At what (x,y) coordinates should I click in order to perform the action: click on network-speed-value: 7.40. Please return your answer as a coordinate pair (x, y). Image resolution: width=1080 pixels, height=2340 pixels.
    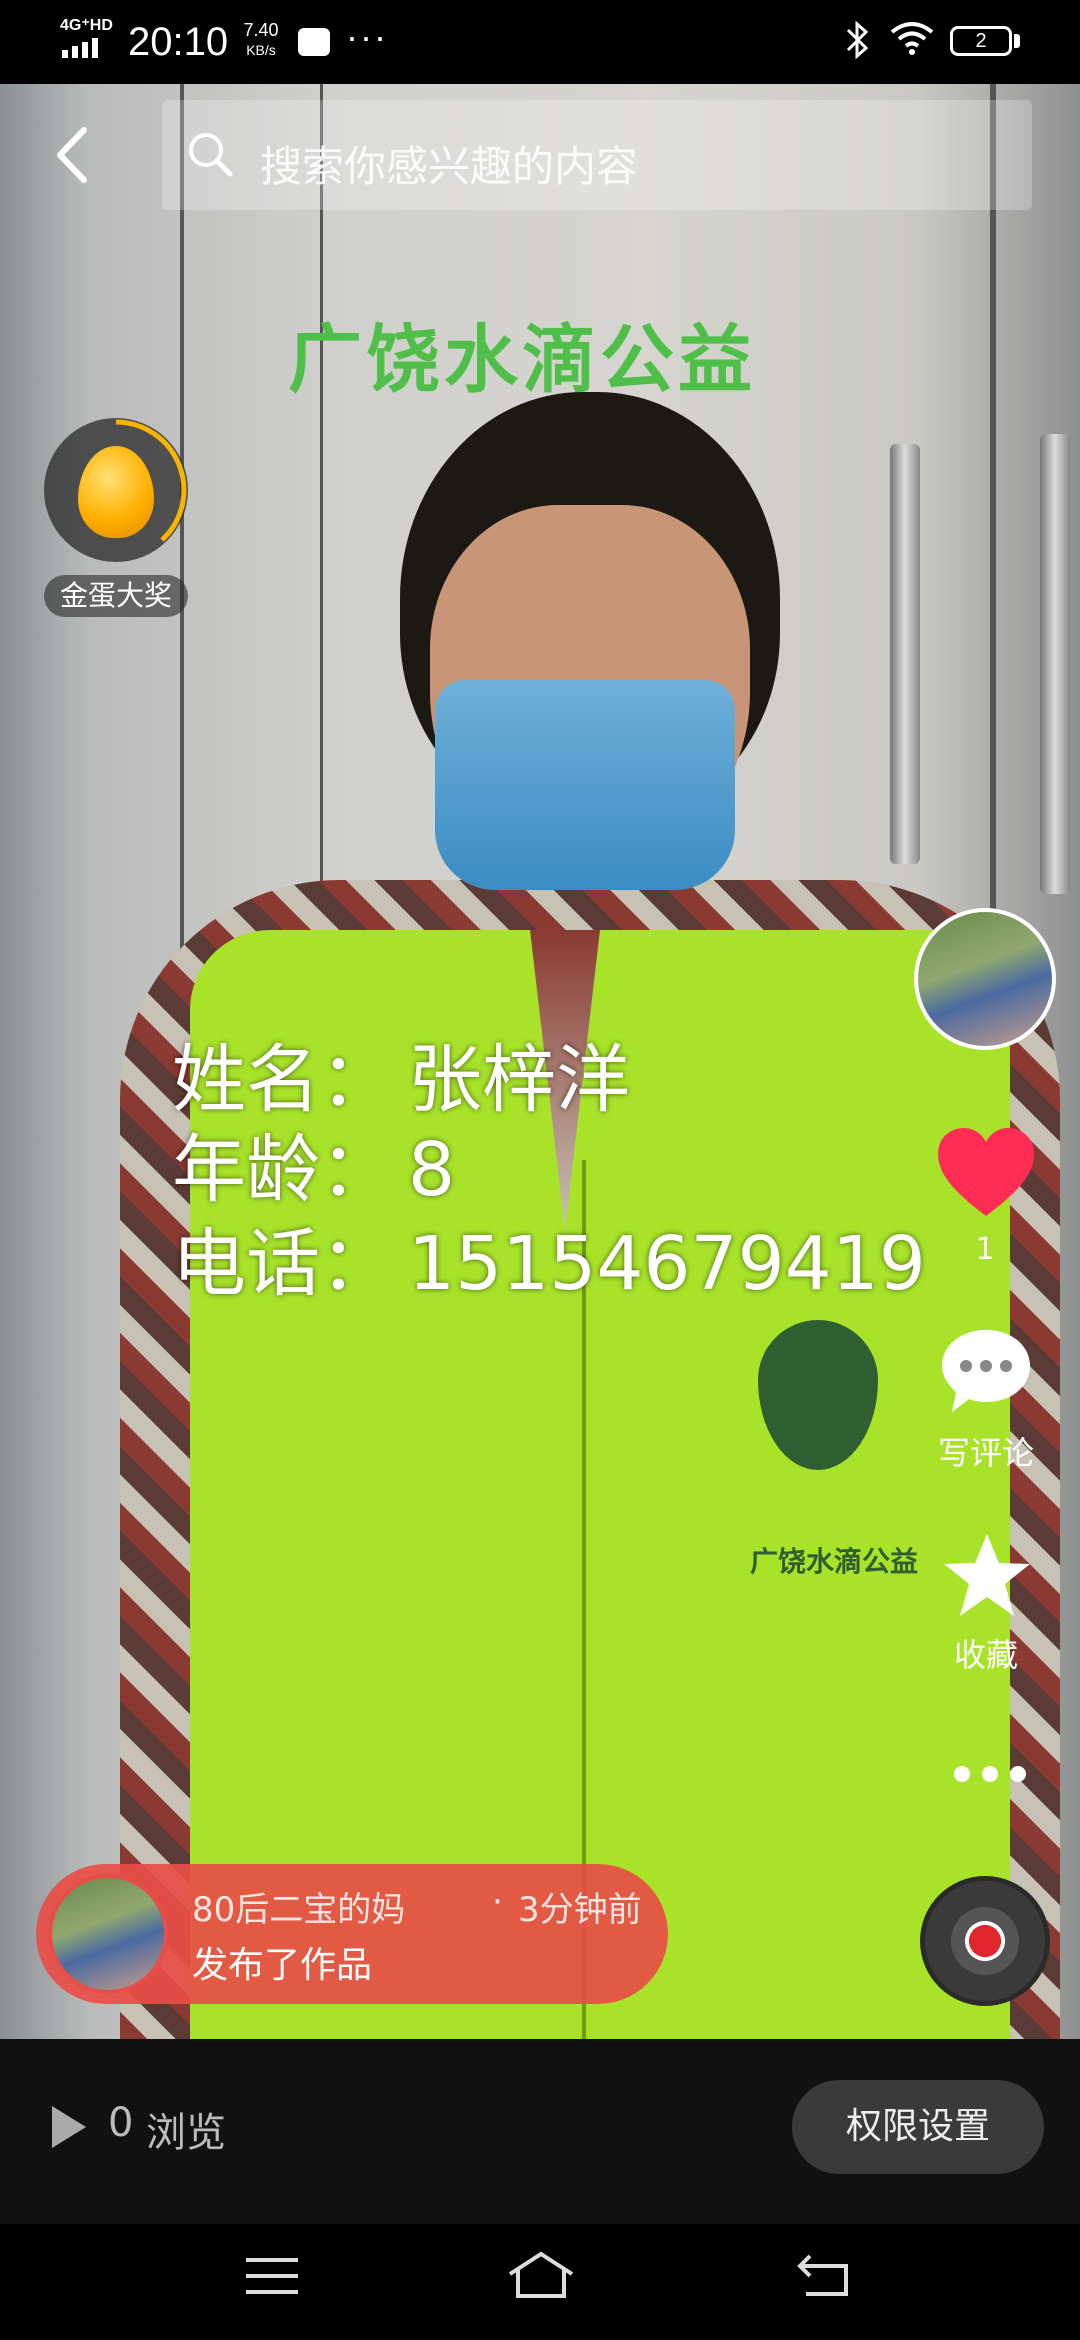
    Looking at the image, I should click on (261, 30).